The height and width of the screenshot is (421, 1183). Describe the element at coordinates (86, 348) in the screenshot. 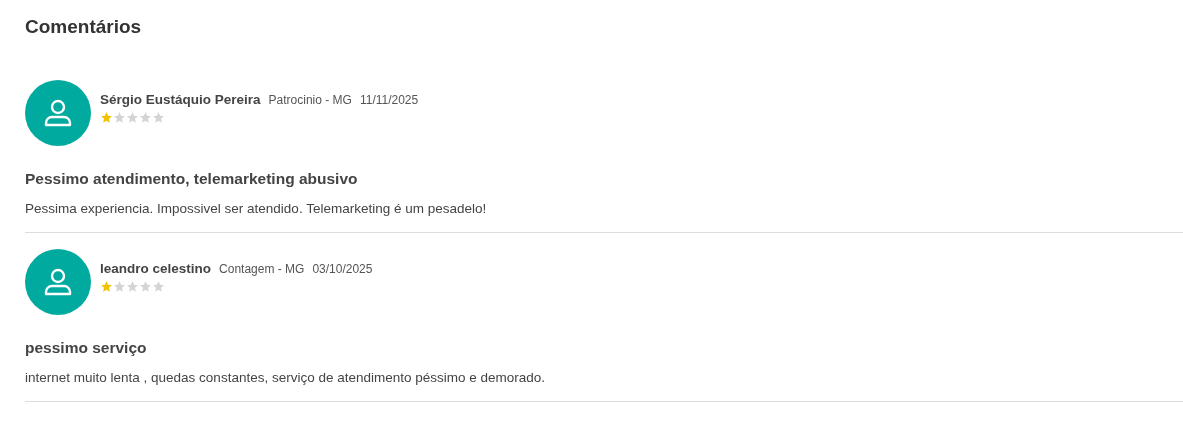

I see `comment-title: pessimo serviço` at that location.